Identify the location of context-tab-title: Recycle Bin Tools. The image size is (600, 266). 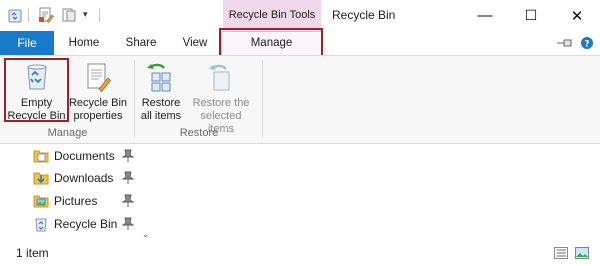
(272, 15).